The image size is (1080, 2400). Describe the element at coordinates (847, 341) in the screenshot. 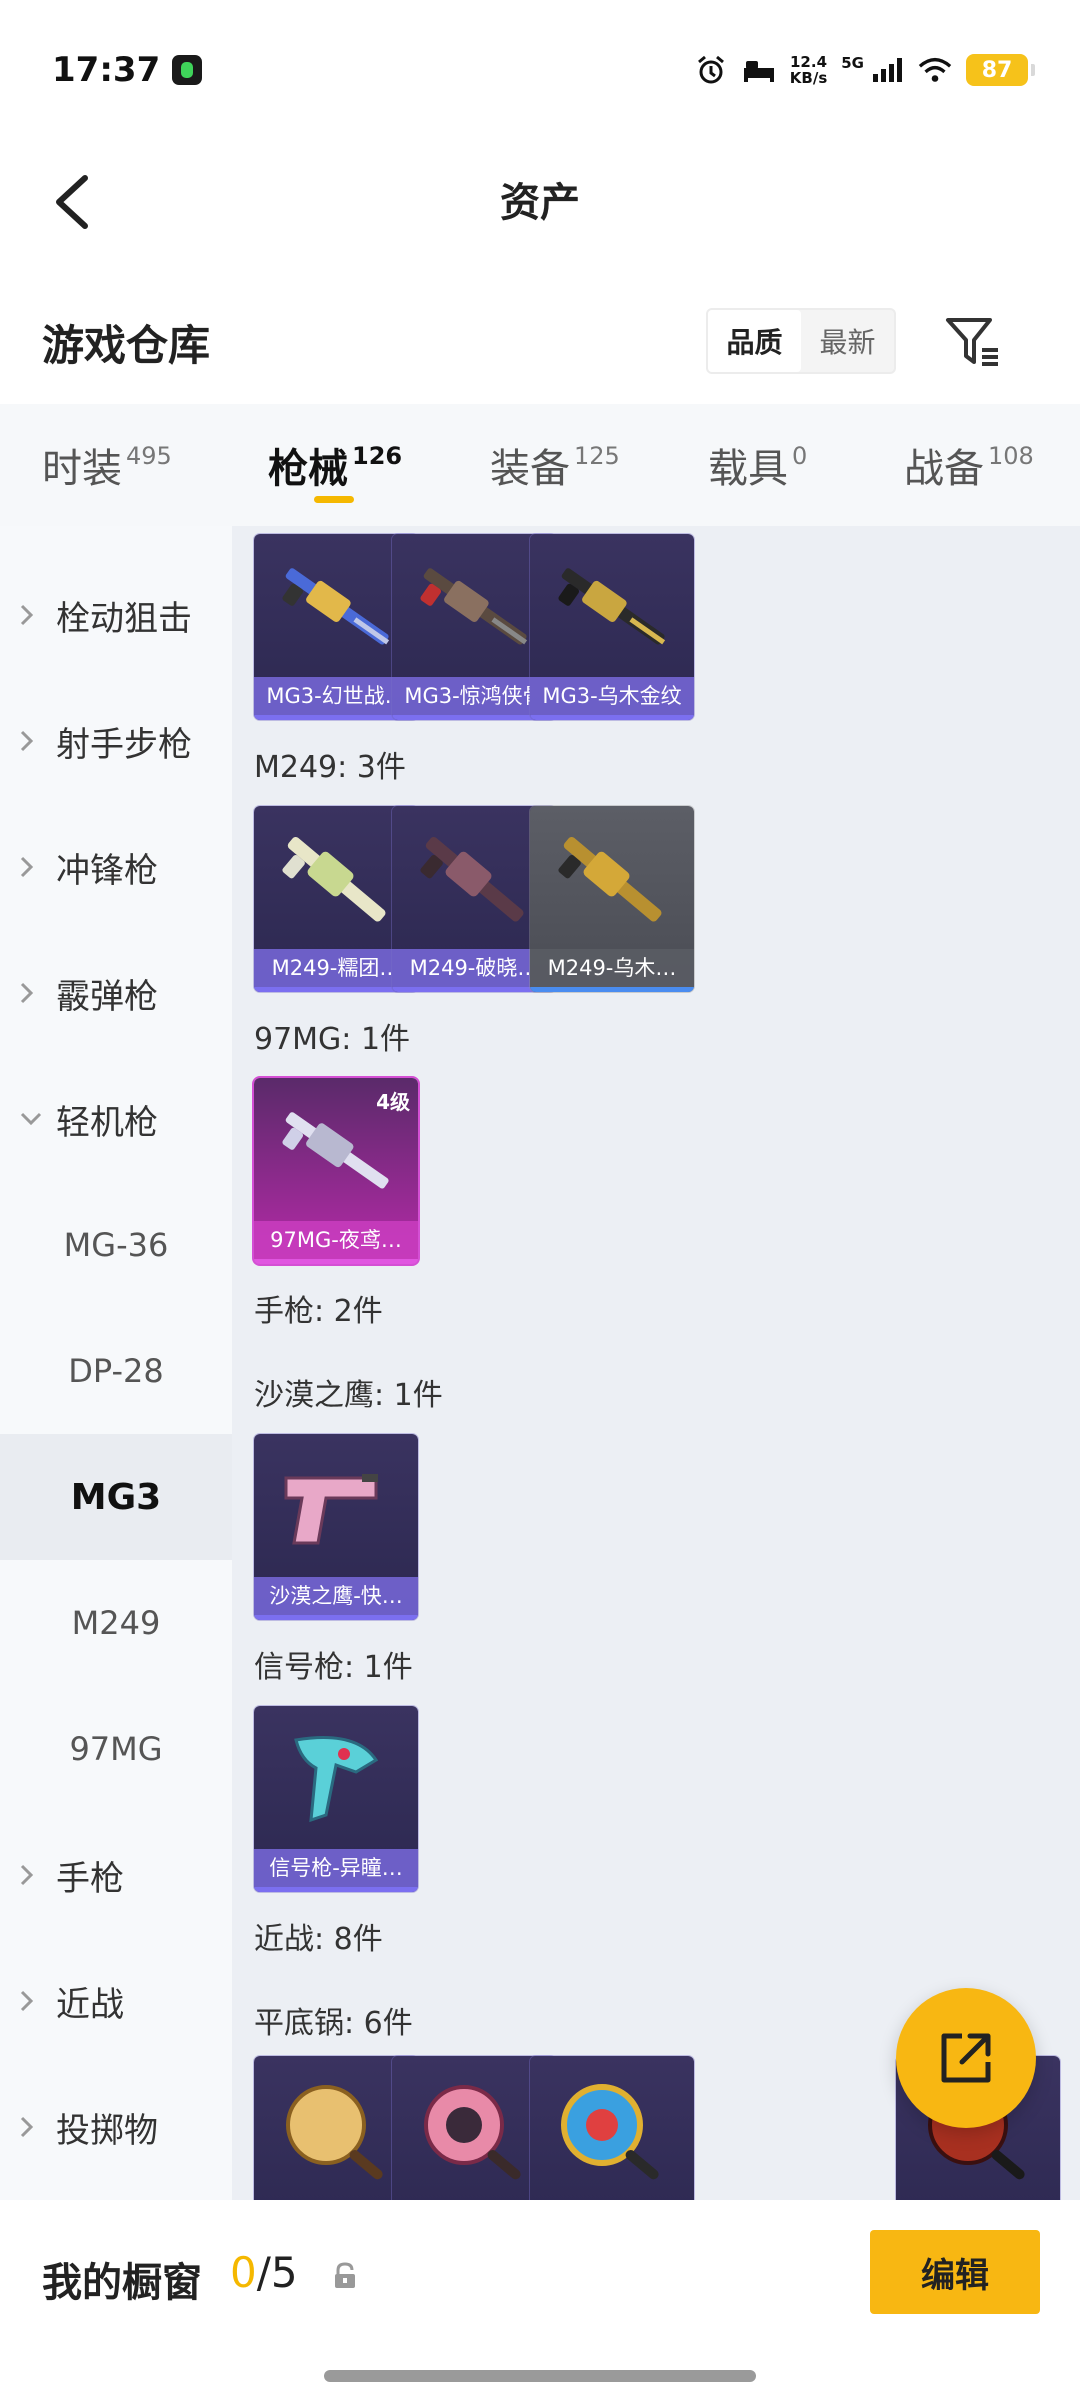

I see `sort-newest-option: 最新` at that location.